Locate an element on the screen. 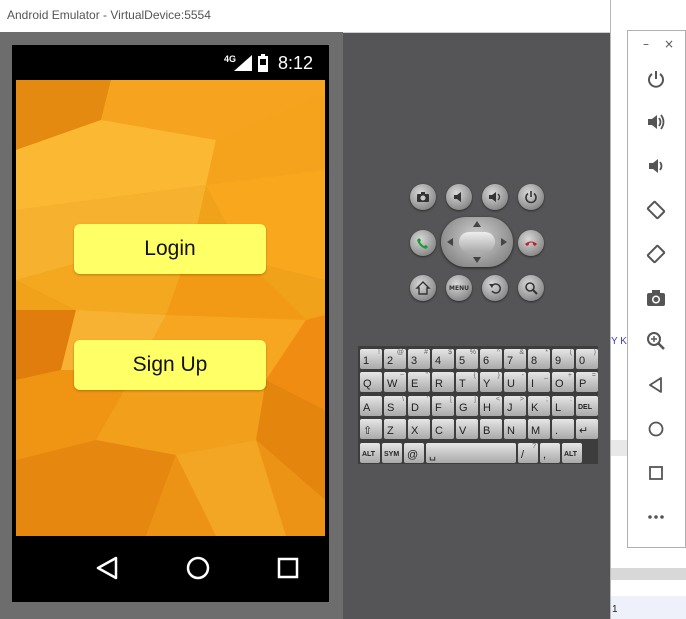  back-icon is located at coordinates (656, 385).